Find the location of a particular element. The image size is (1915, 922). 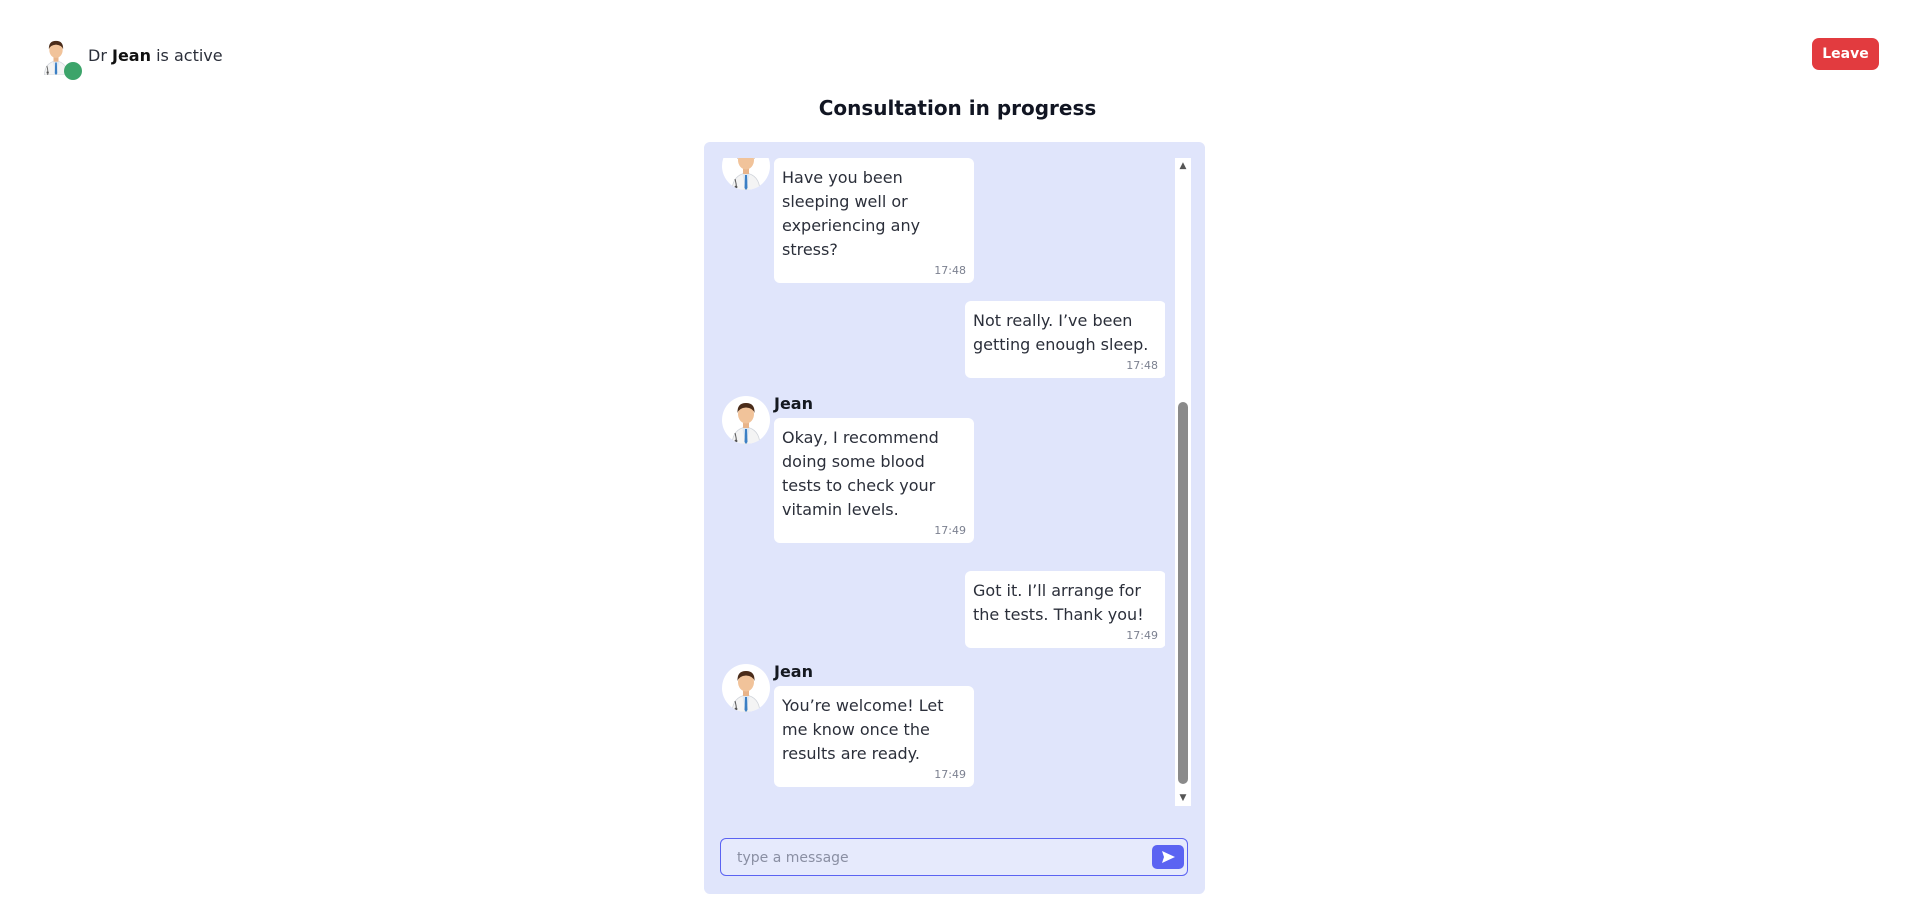

leave-button: Leave is located at coordinates (1845, 54).